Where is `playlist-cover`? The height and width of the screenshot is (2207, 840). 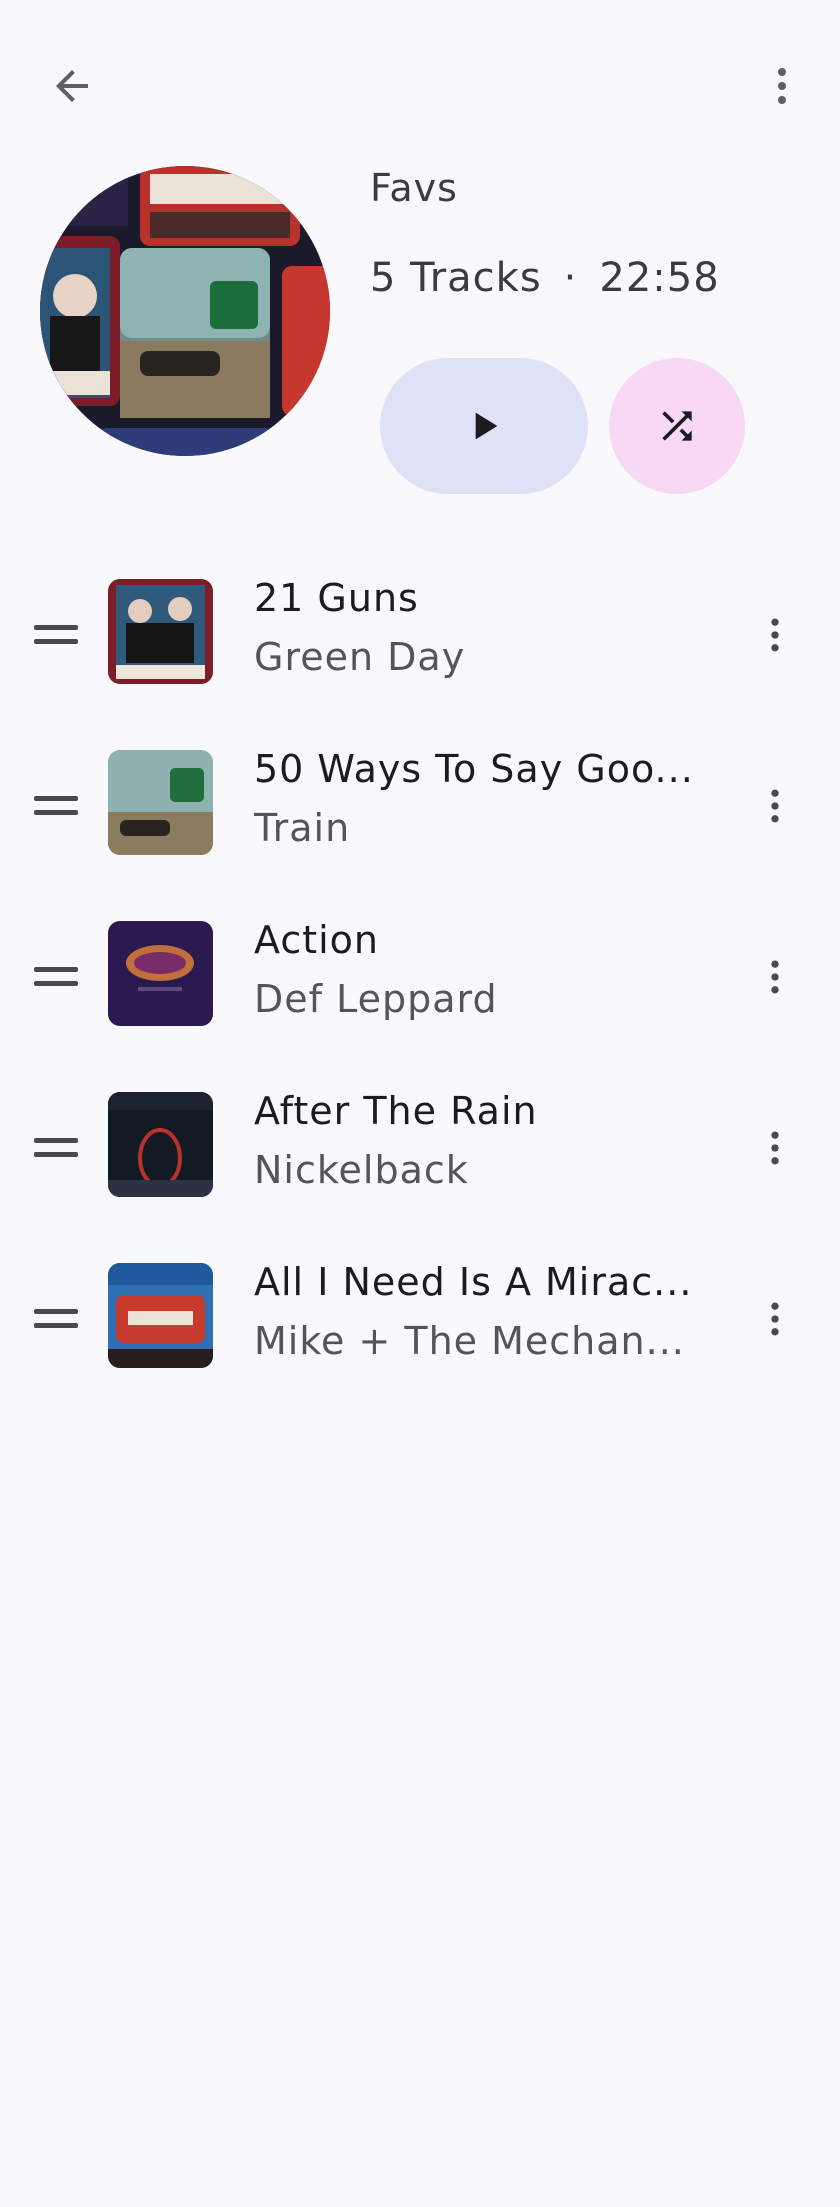
playlist-cover is located at coordinates (185, 311).